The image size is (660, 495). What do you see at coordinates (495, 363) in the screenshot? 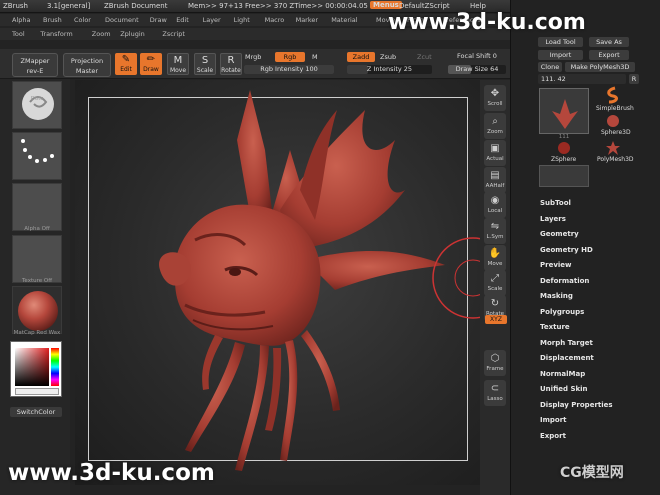
I see `frame-button: ⬡ Frame` at bounding box center [495, 363].